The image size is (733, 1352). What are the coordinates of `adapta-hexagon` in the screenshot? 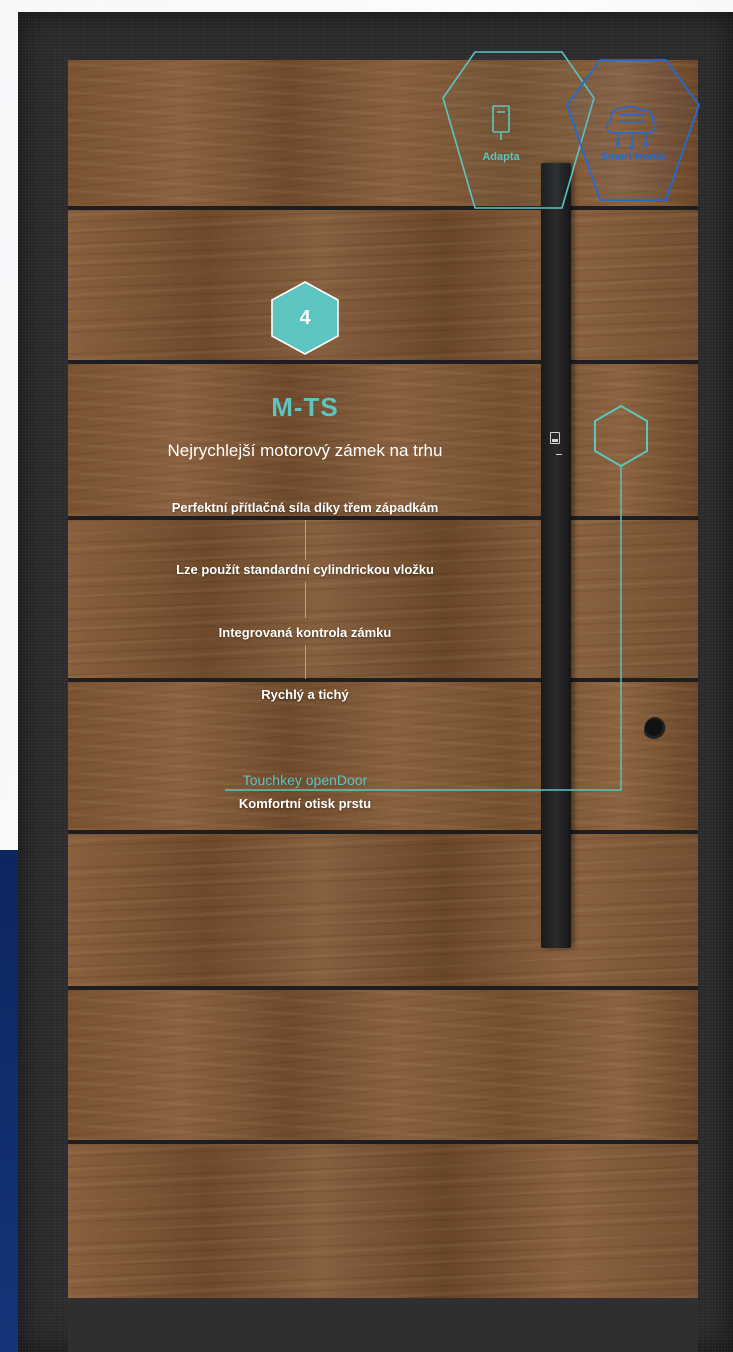 It's located at (518, 130).